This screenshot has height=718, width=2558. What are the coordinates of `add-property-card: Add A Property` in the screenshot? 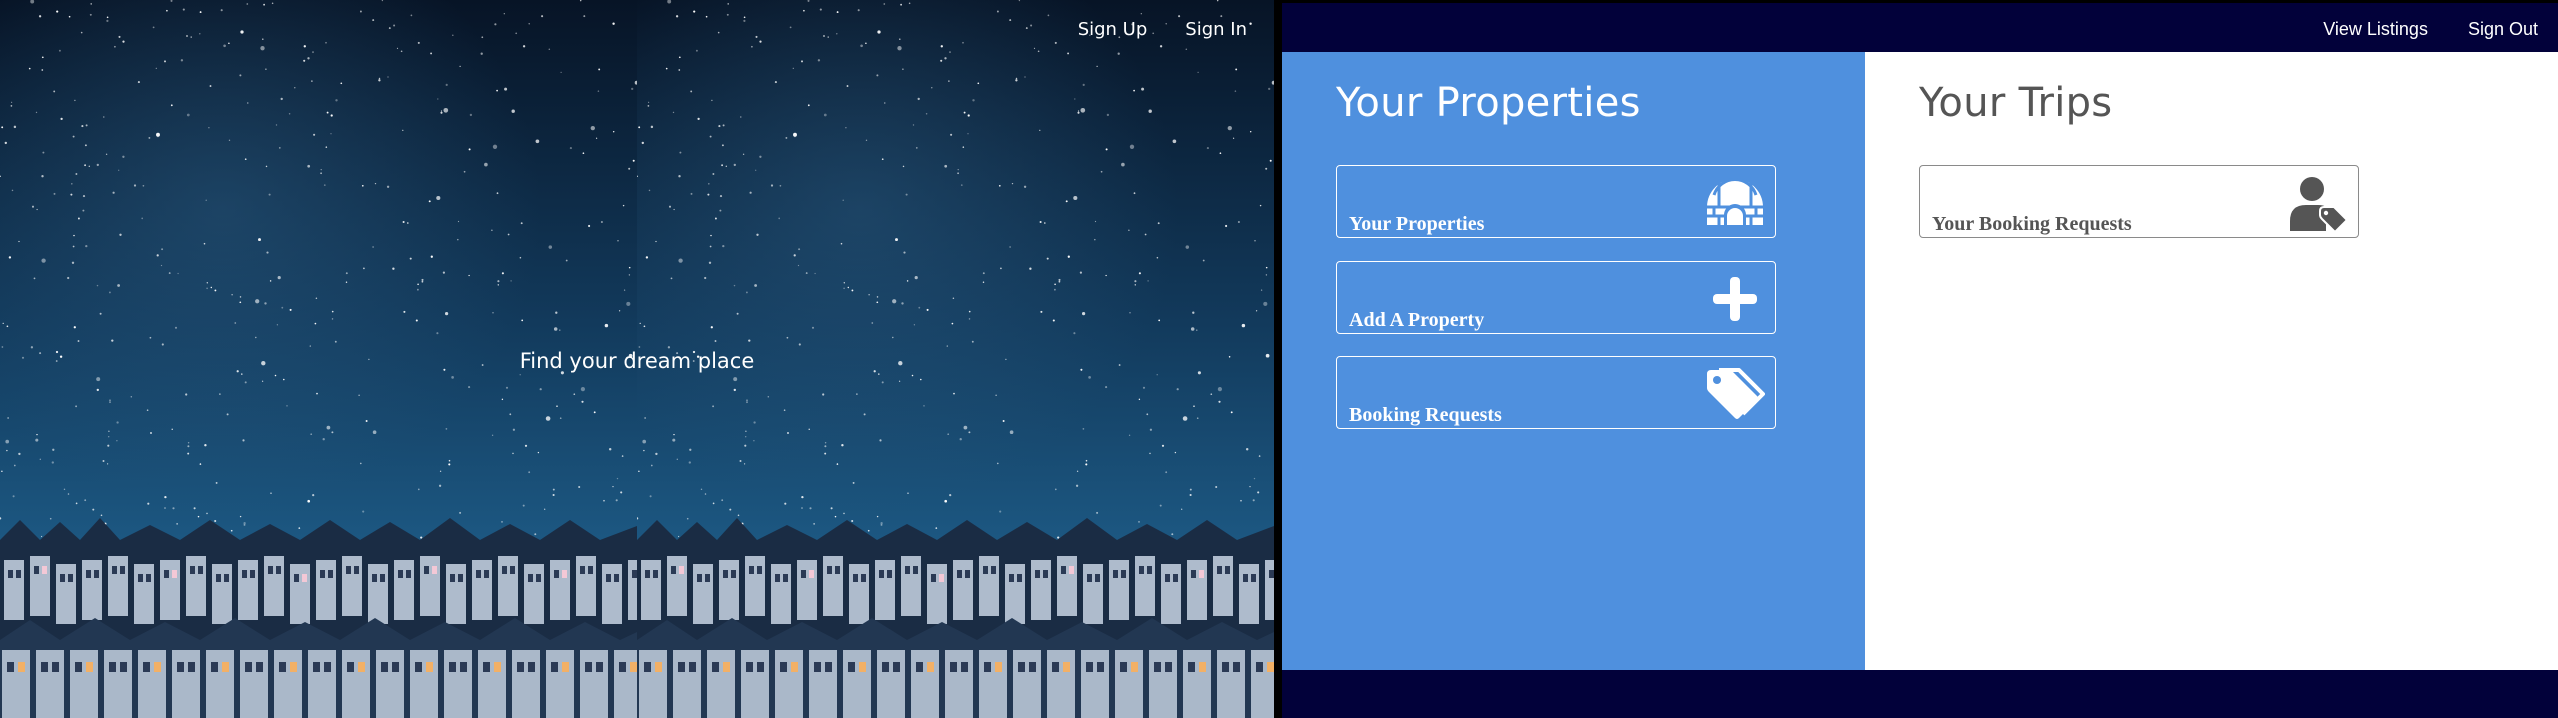 It's located at (1556, 297).